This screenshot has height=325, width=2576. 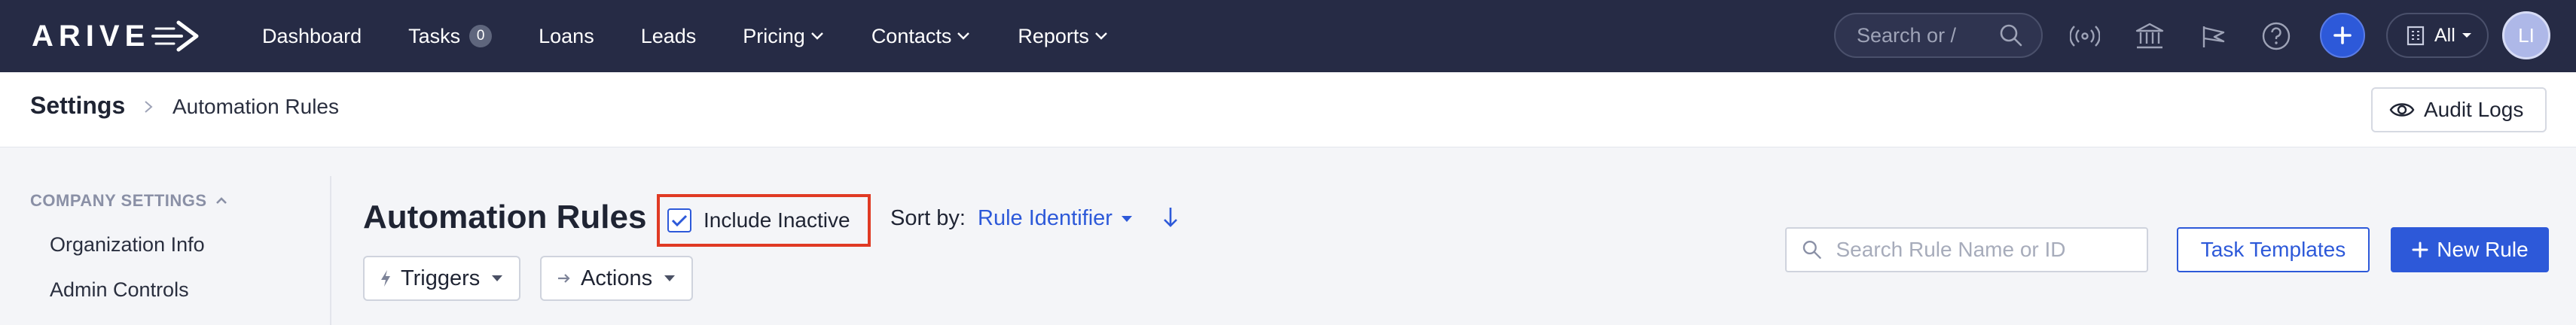 I want to click on arrow-down-icon, so click(x=1171, y=217).